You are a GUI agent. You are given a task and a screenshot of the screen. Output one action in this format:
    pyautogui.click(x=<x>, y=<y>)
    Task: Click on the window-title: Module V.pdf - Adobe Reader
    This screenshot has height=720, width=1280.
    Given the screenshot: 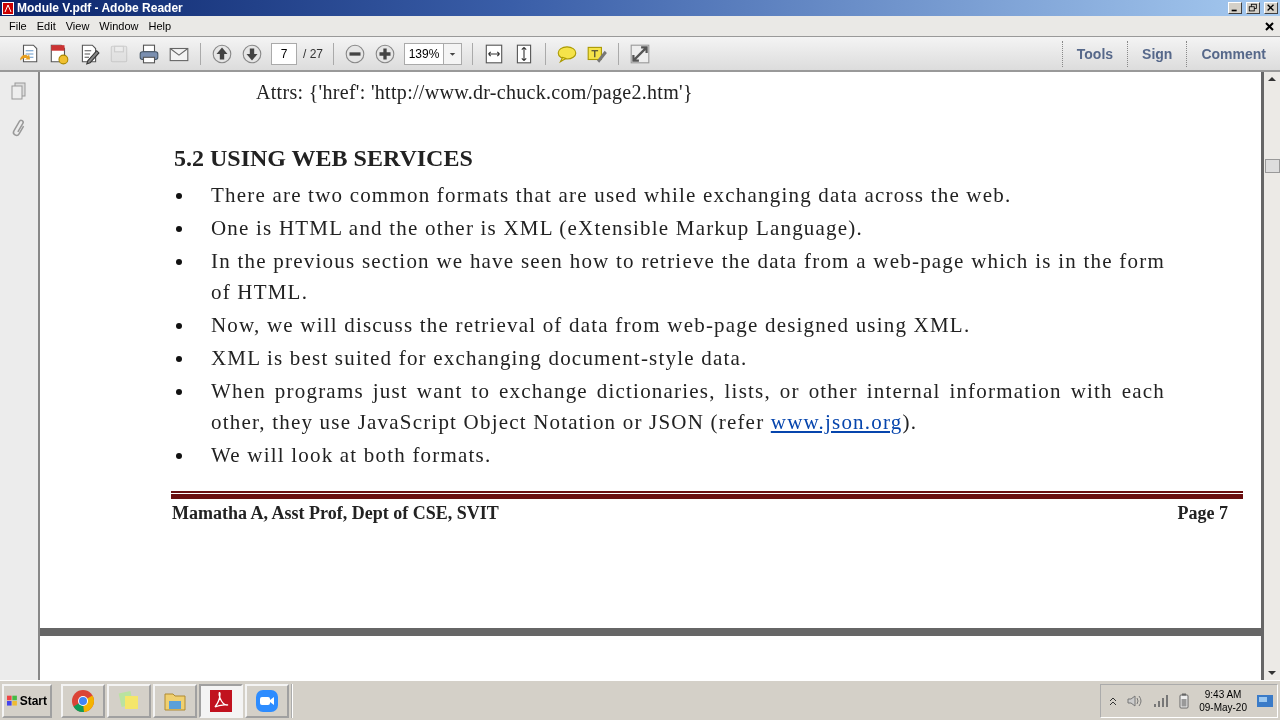 What is the action you would take?
    pyautogui.click(x=100, y=8)
    